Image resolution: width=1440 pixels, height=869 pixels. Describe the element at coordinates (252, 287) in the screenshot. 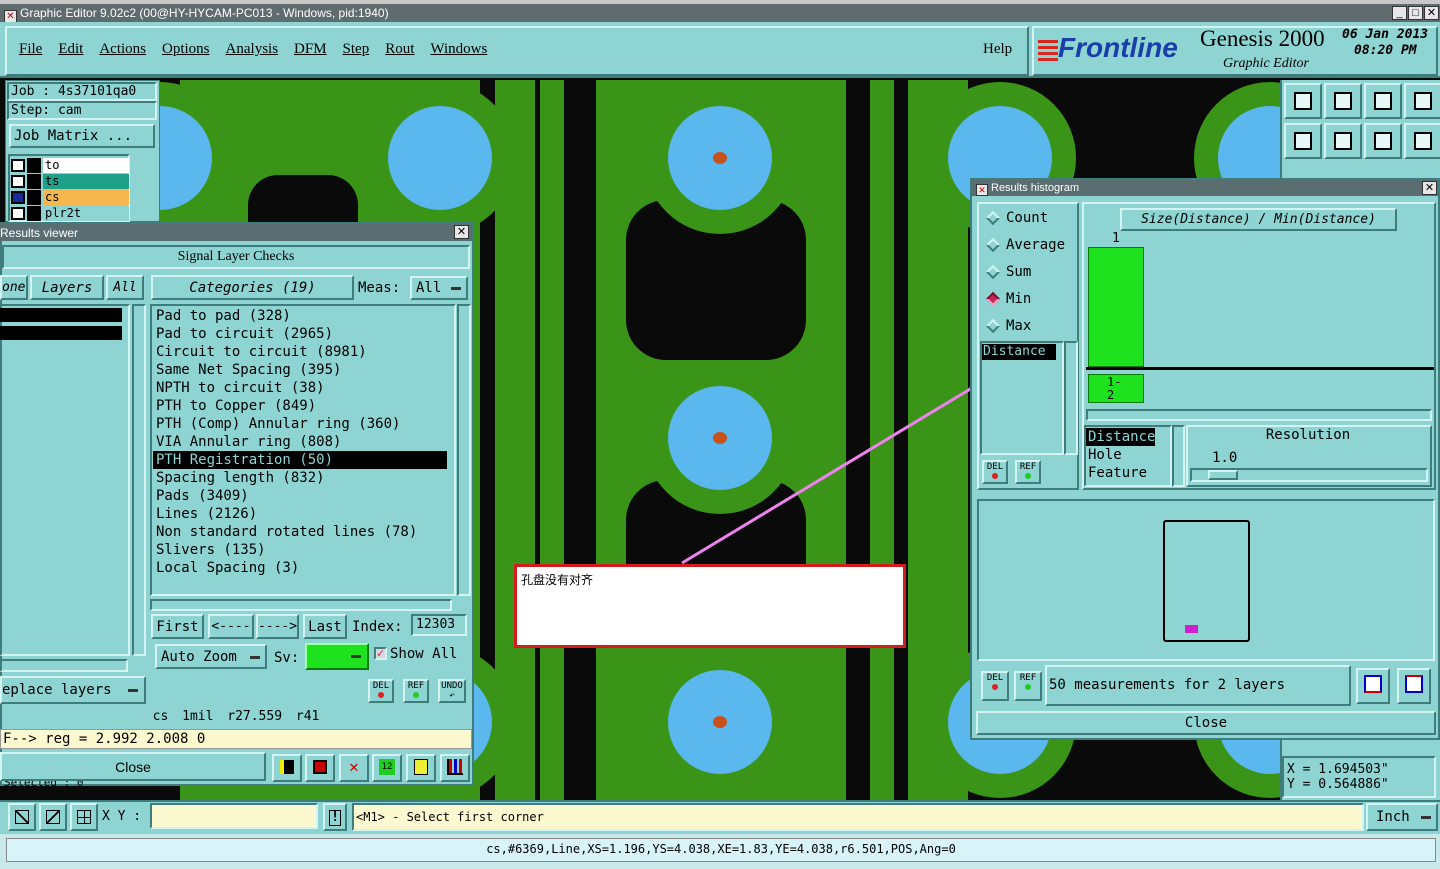

I see `tab-categories: Categories (19)` at that location.